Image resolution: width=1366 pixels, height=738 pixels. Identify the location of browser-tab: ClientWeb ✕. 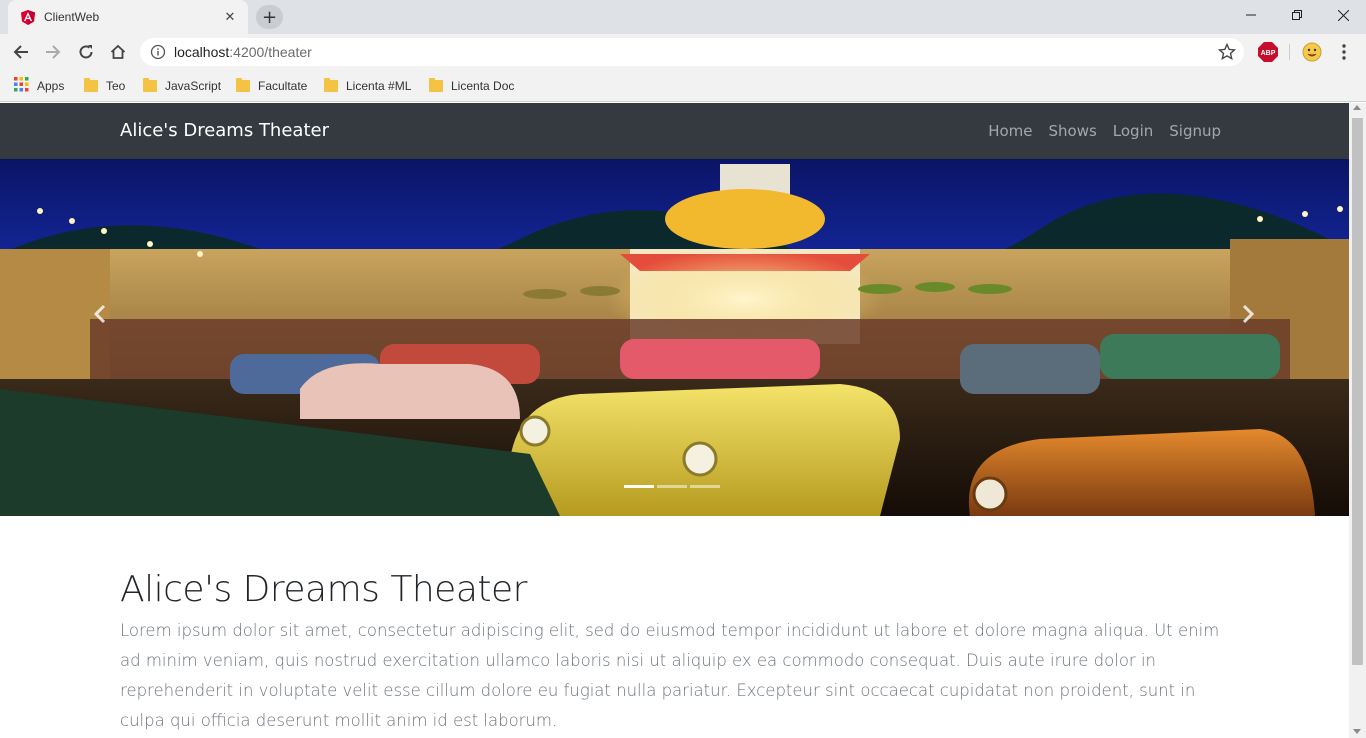
(128, 17).